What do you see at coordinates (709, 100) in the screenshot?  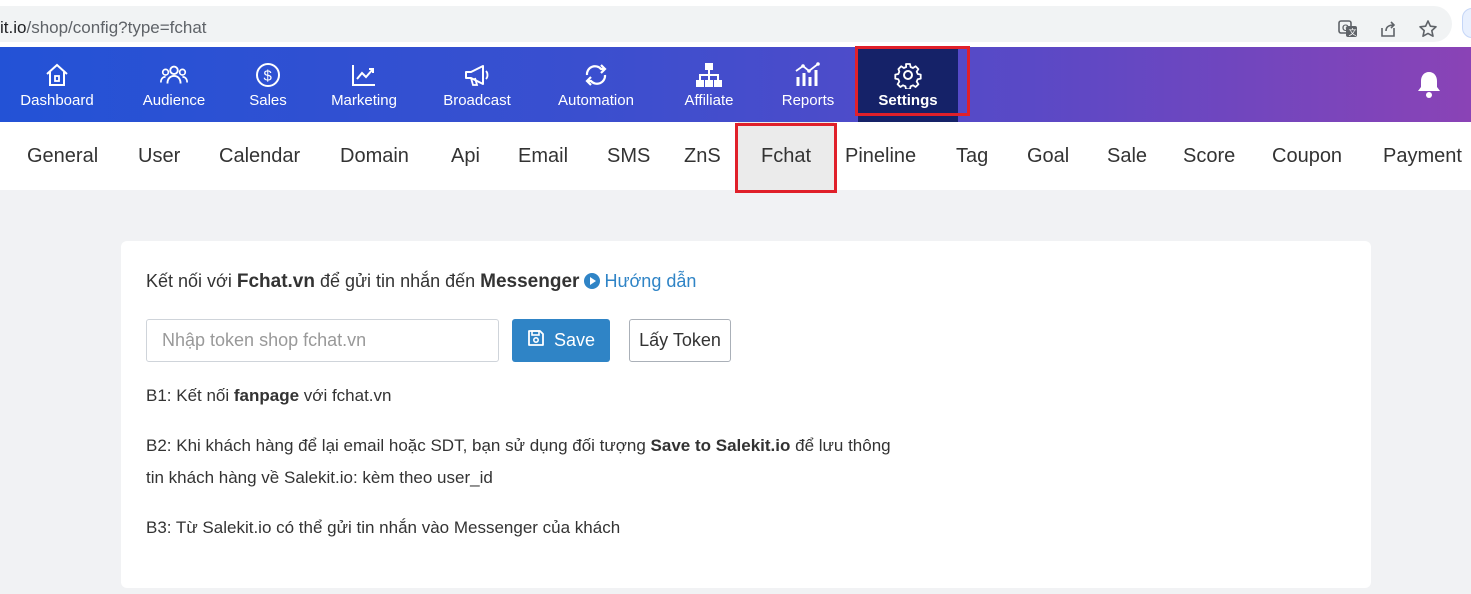 I see `nav-label: Affiliate` at bounding box center [709, 100].